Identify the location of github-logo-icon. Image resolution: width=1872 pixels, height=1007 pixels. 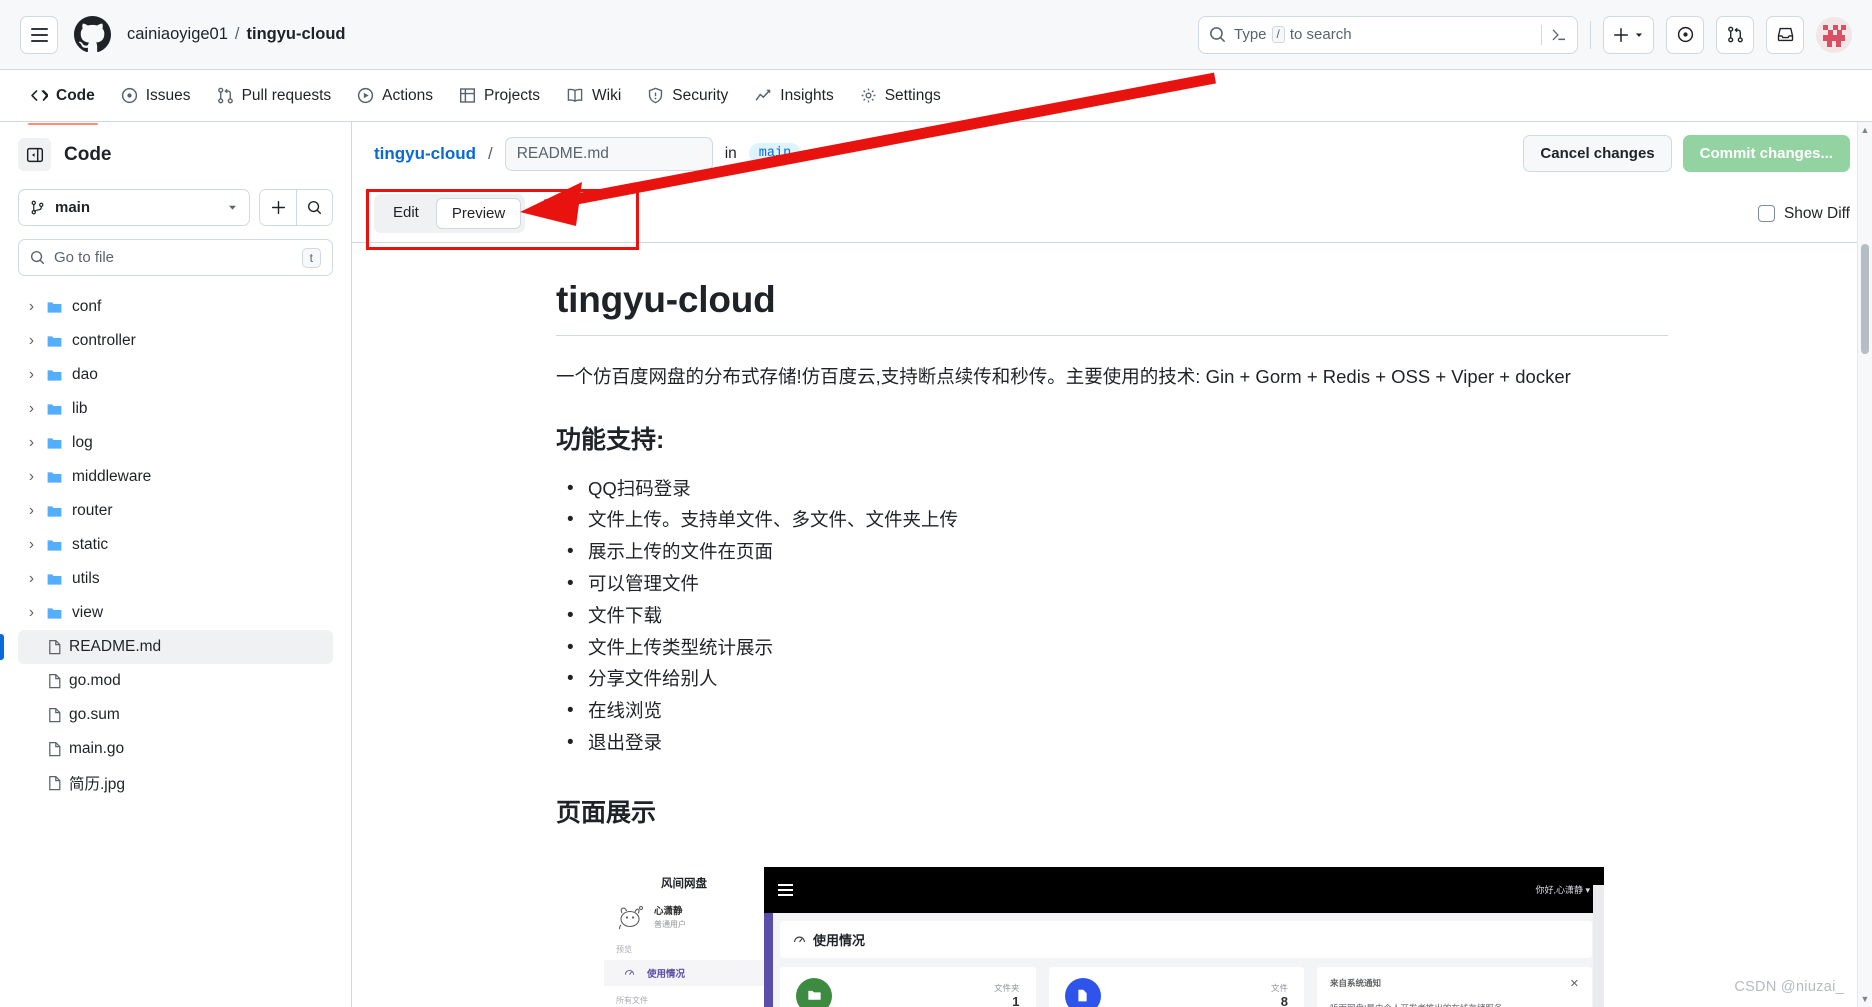
(92, 34).